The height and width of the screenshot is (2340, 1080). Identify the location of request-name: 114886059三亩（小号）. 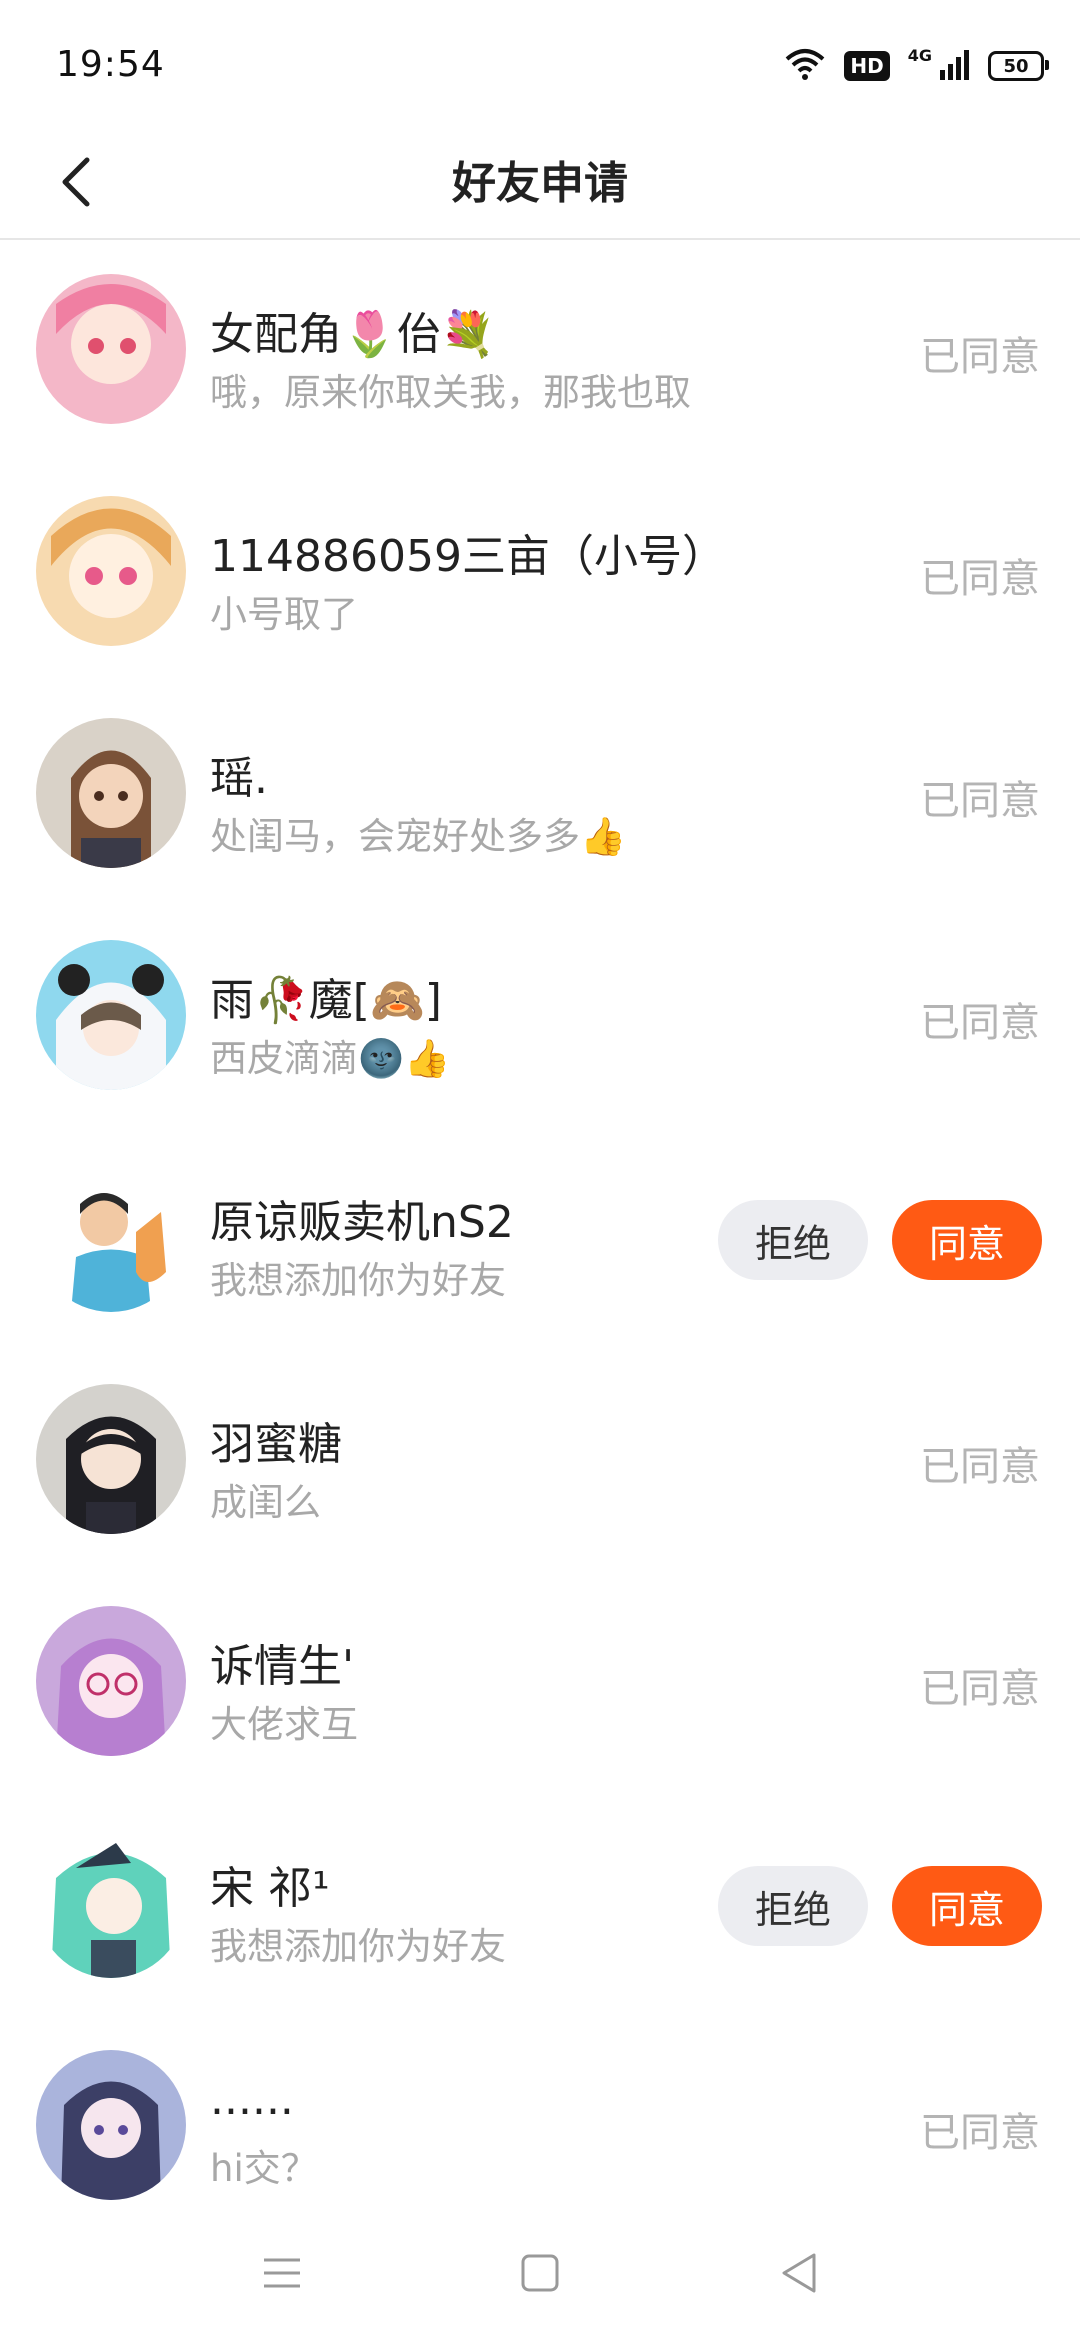
(468, 556).